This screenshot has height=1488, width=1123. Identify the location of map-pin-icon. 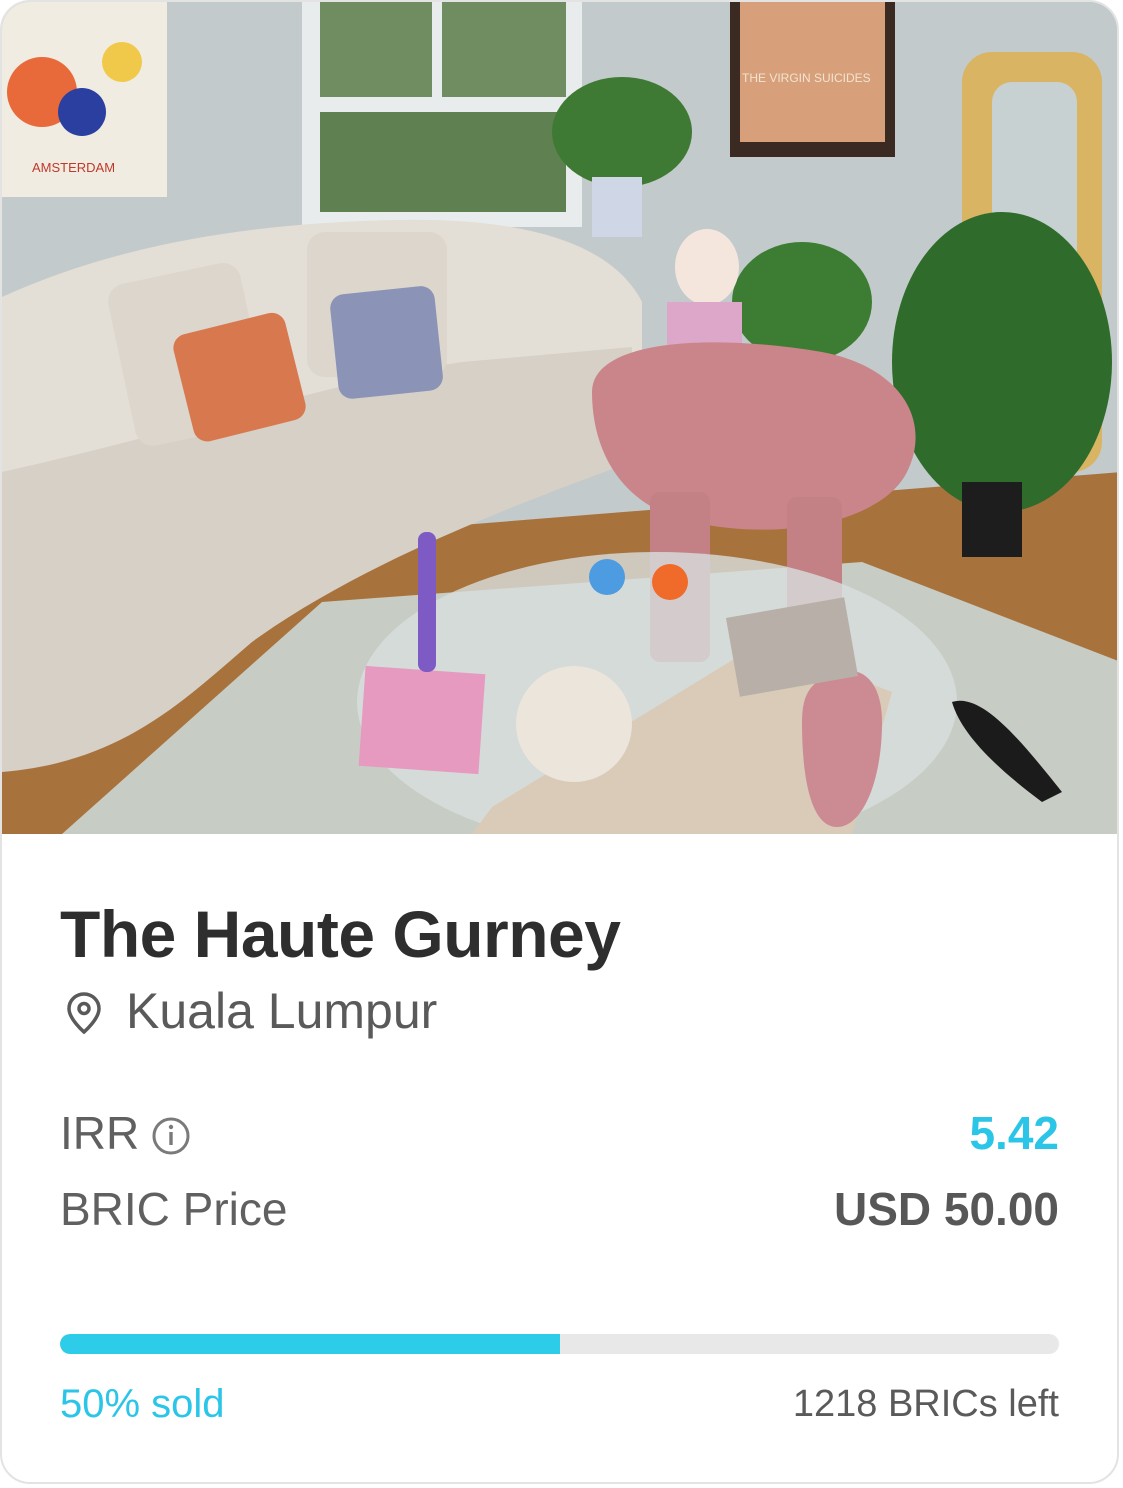
(84, 1012).